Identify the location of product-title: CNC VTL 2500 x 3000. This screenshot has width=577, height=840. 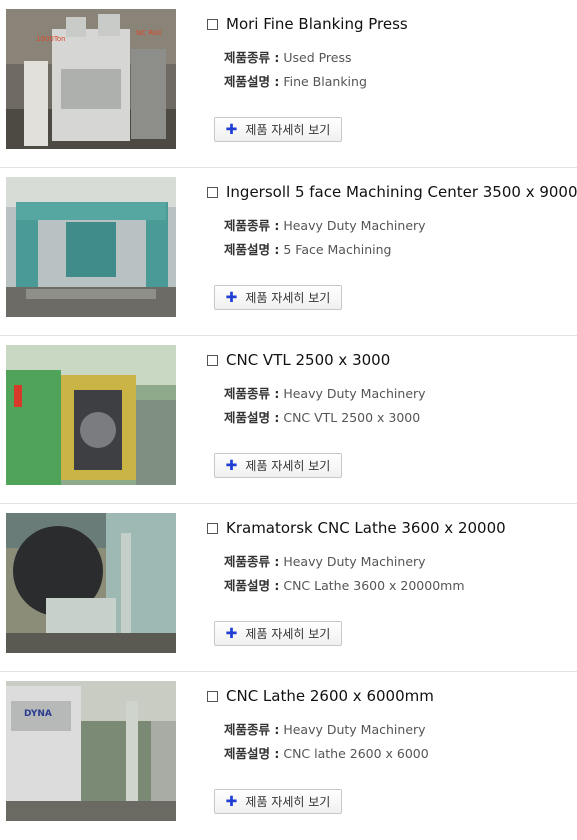
(308, 360).